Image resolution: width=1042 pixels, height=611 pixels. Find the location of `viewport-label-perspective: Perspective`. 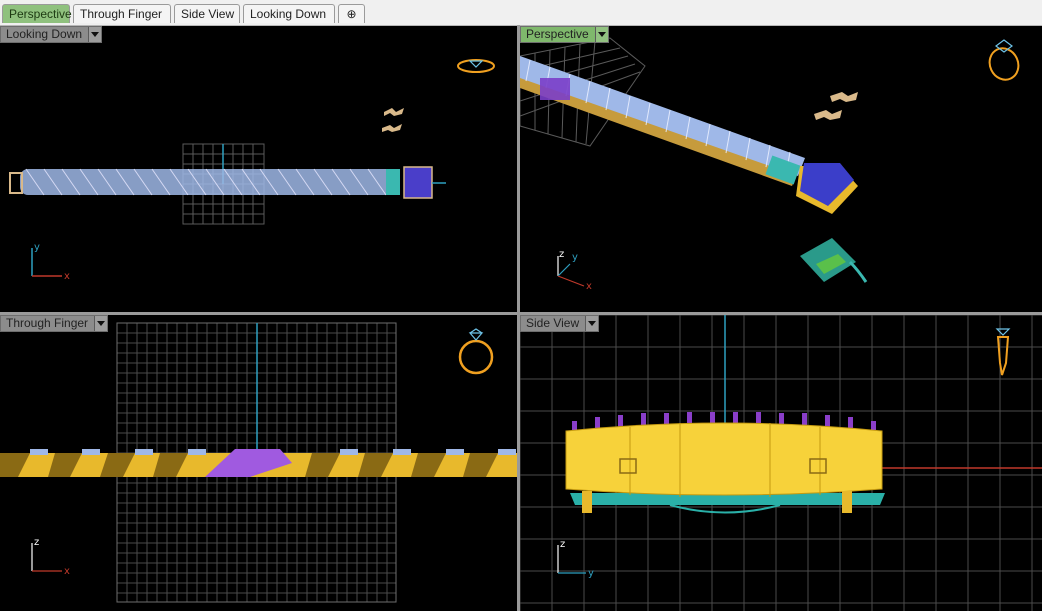

viewport-label-perspective: Perspective is located at coordinates (564, 34).